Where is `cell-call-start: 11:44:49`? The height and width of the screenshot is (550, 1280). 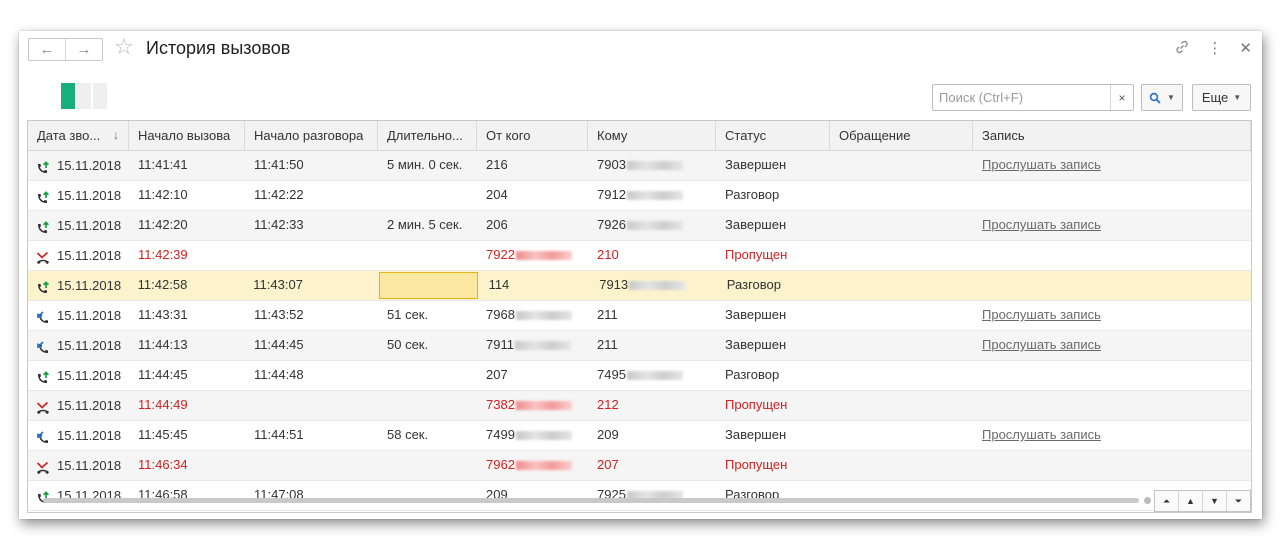 cell-call-start: 11:44:49 is located at coordinates (163, 404).